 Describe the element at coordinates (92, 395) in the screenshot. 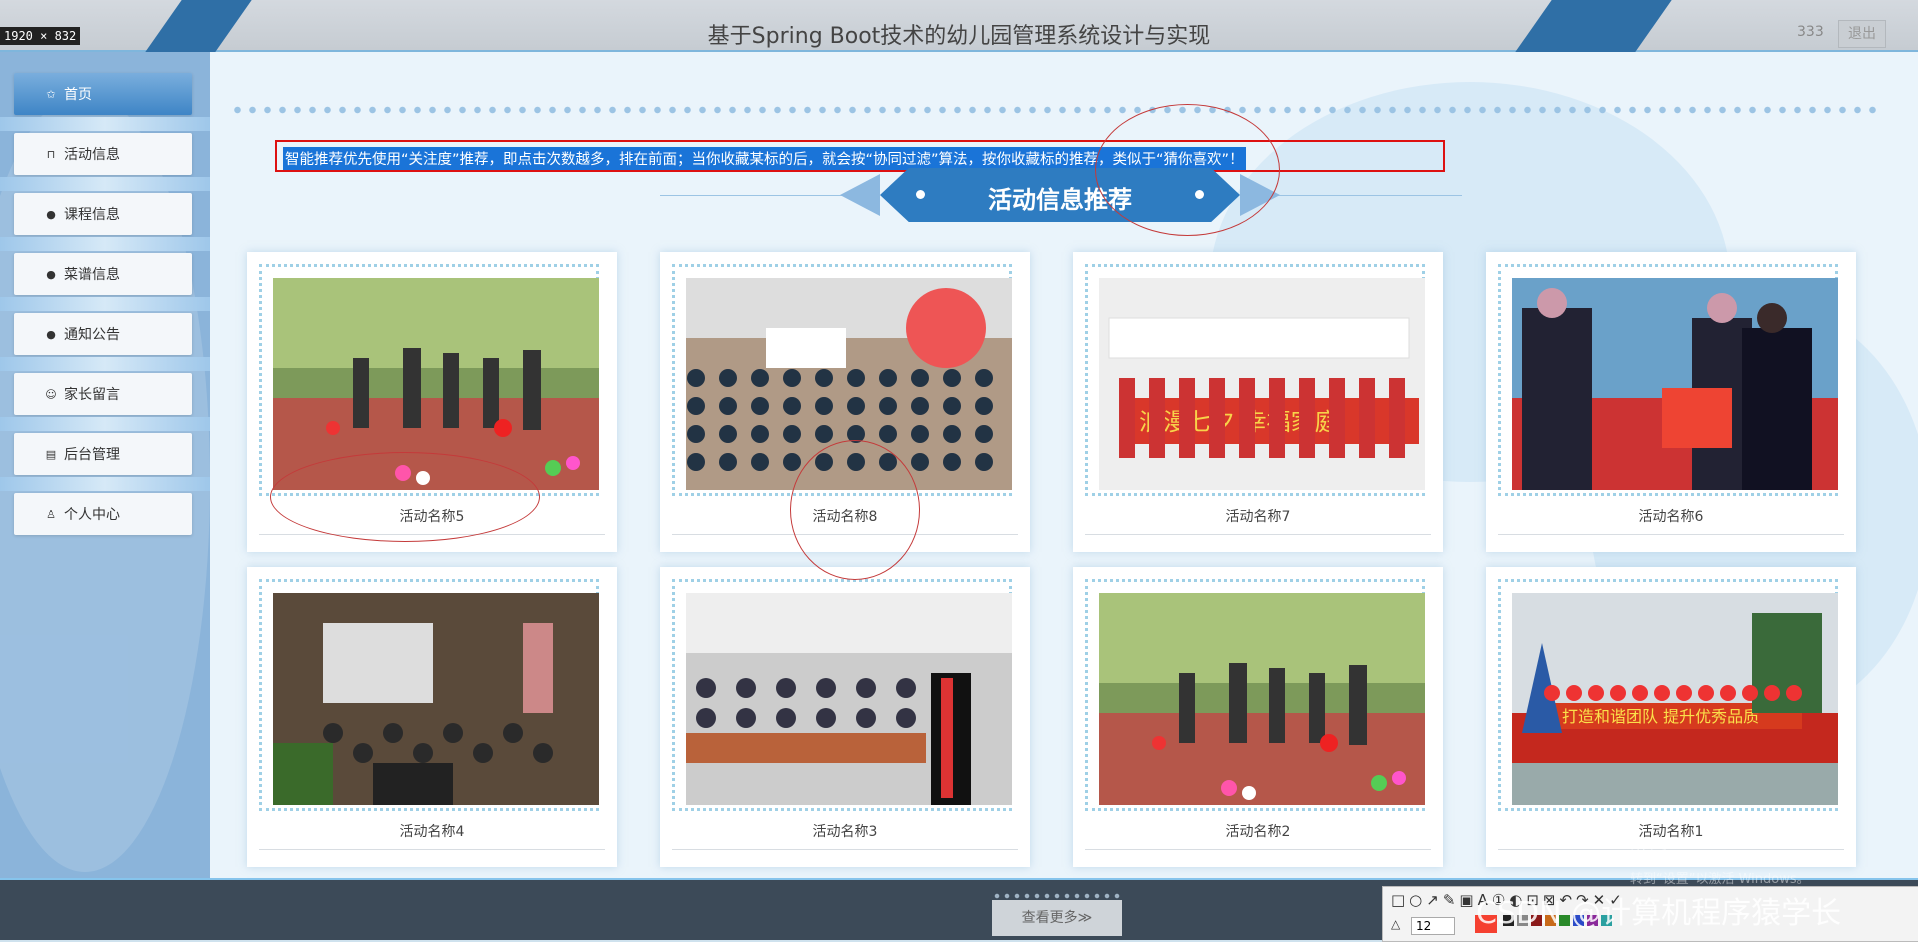

I see `sidebar-item-label: 家长留言` at that location.